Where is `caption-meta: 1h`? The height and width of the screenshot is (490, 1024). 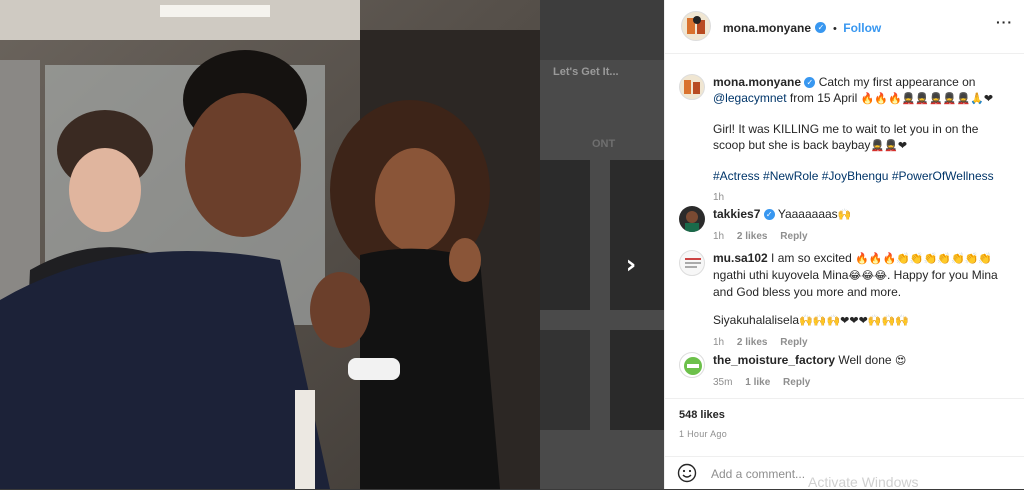 caption-meta: 1h is located at coordinates (861, 198).